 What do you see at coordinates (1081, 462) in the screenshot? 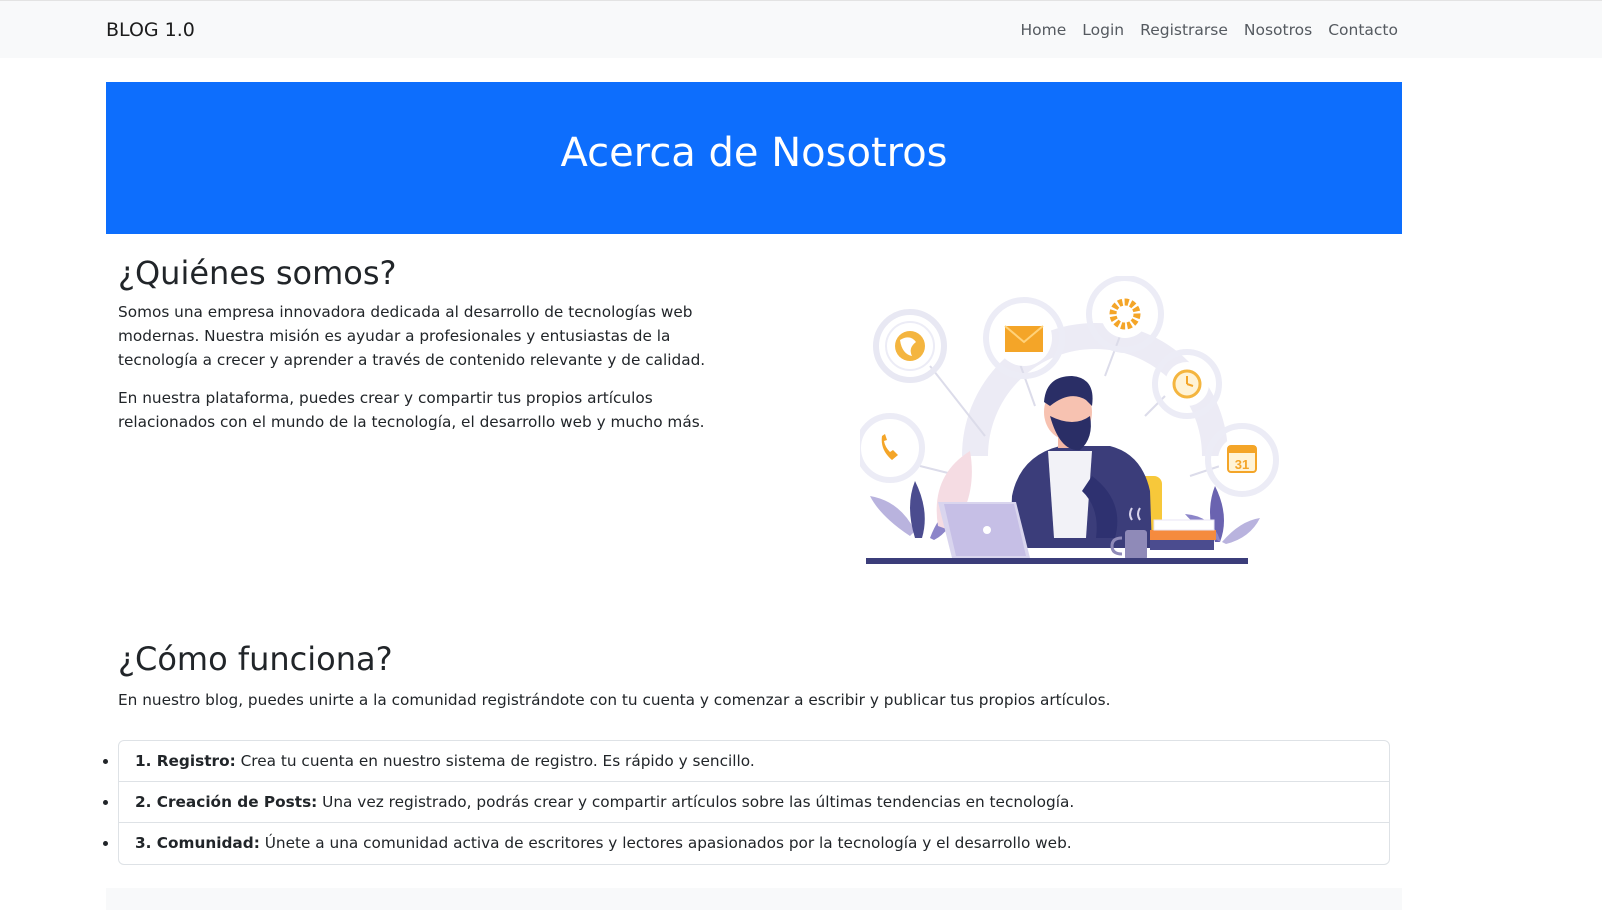
I see `person` at bounding box center [1081, 462].